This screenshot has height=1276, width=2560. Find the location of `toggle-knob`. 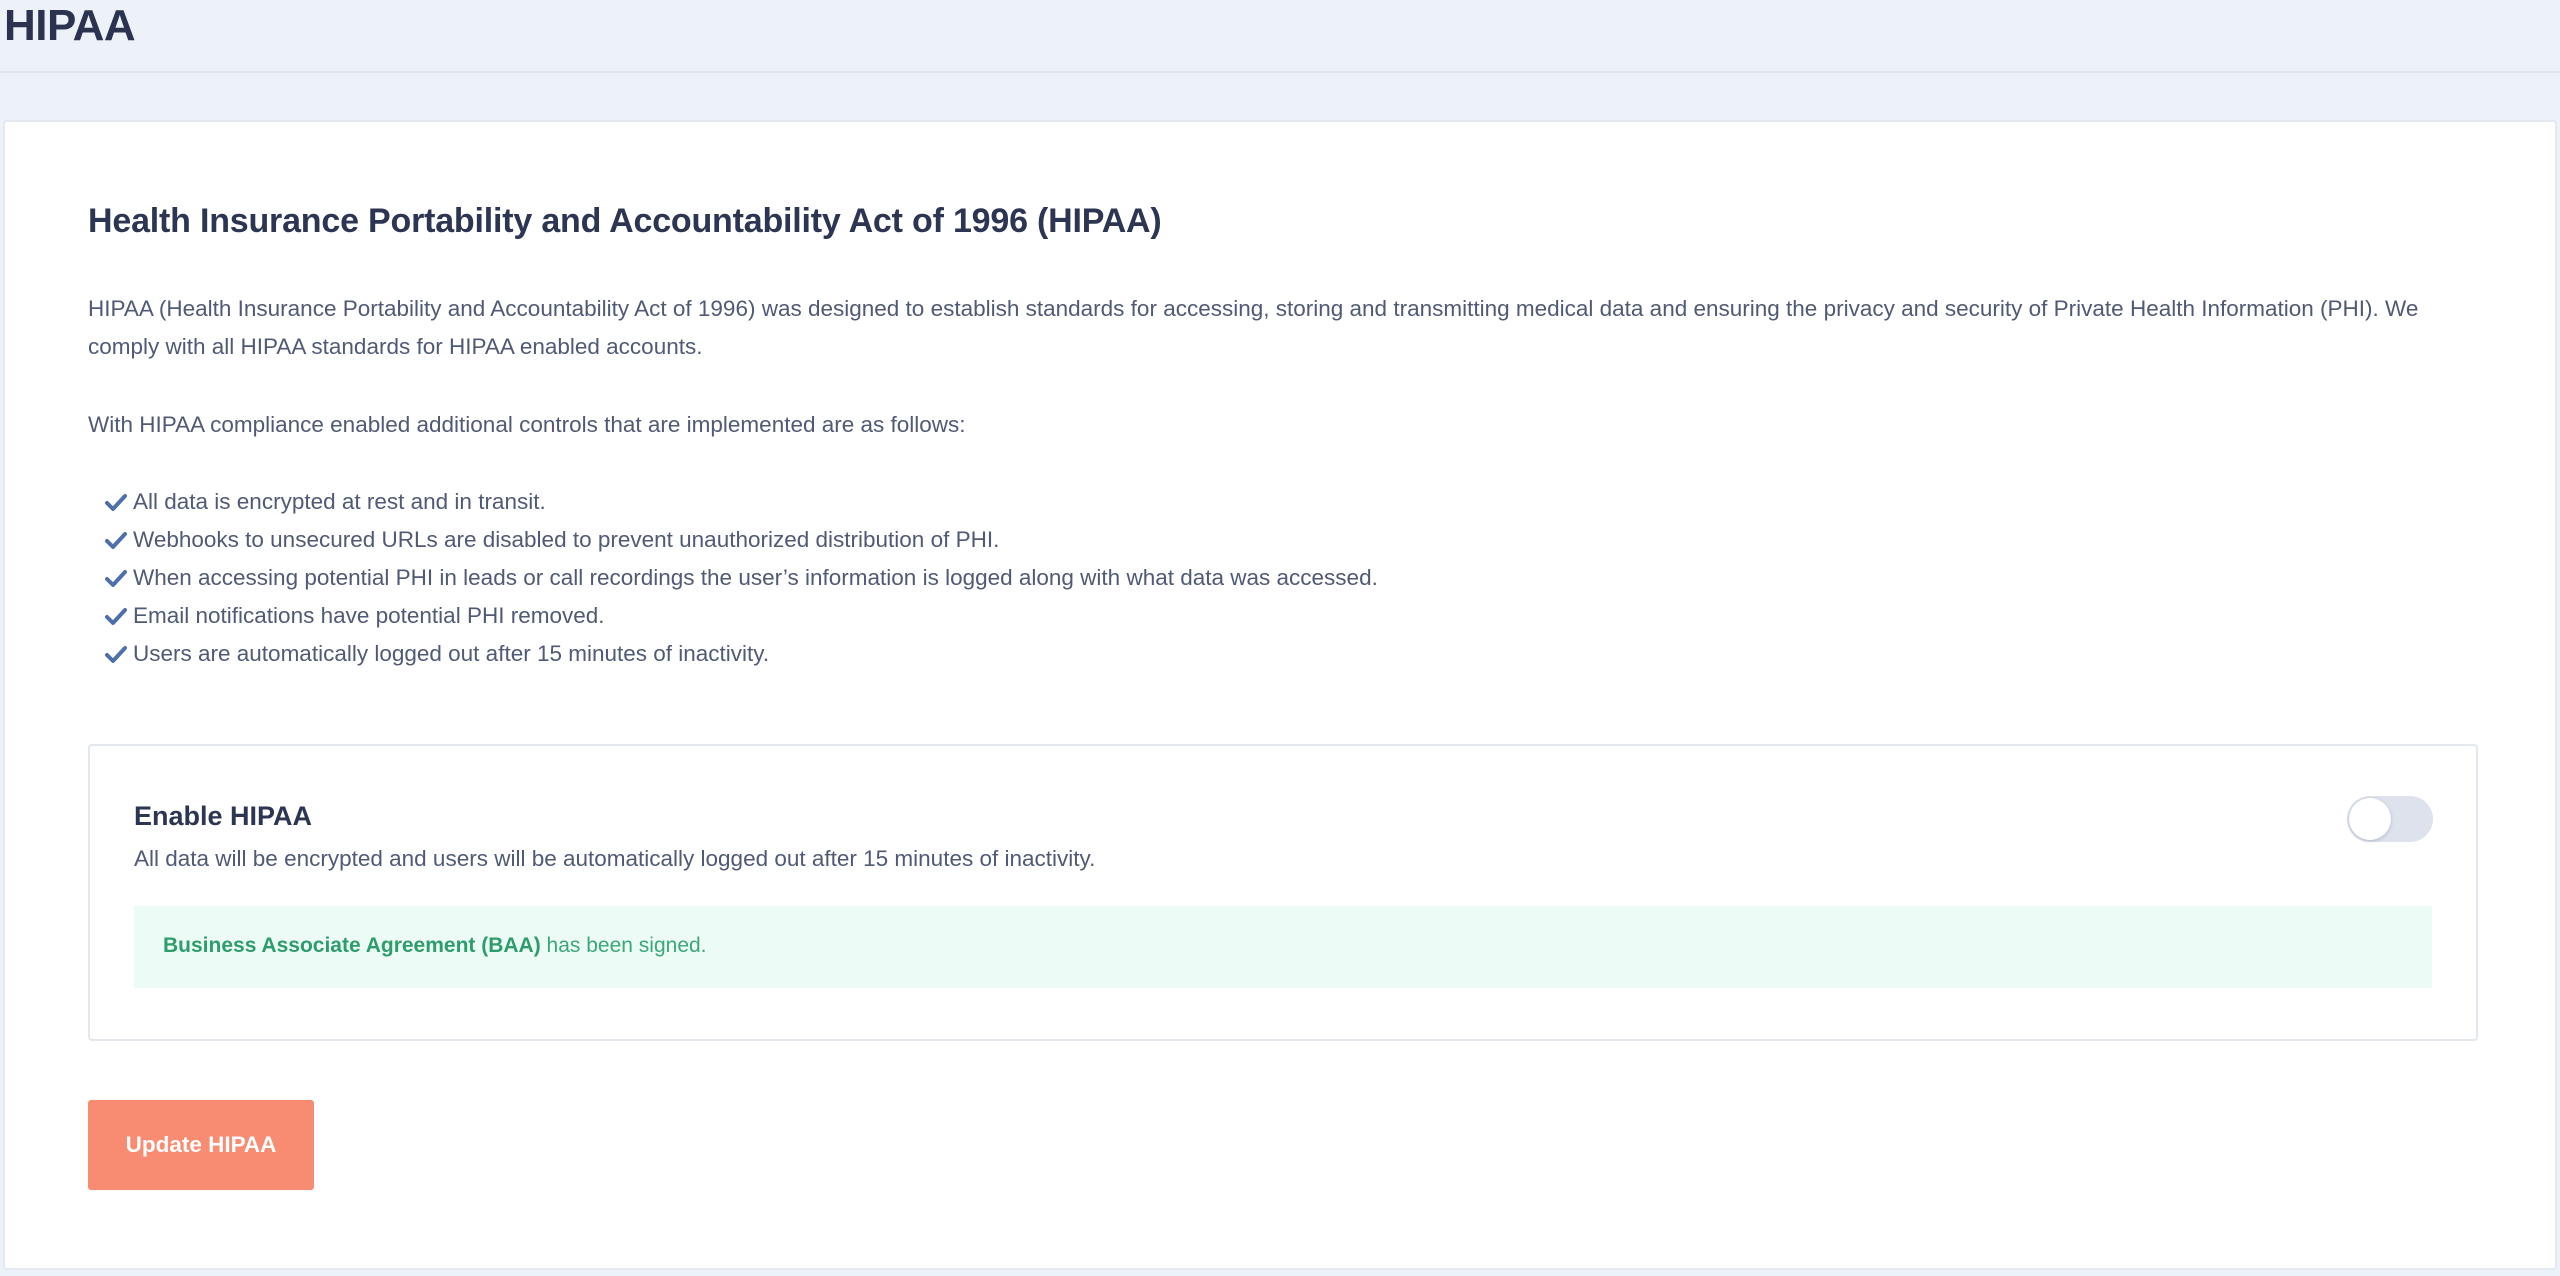

toggle-knob is located at coordinates (2370, 819).